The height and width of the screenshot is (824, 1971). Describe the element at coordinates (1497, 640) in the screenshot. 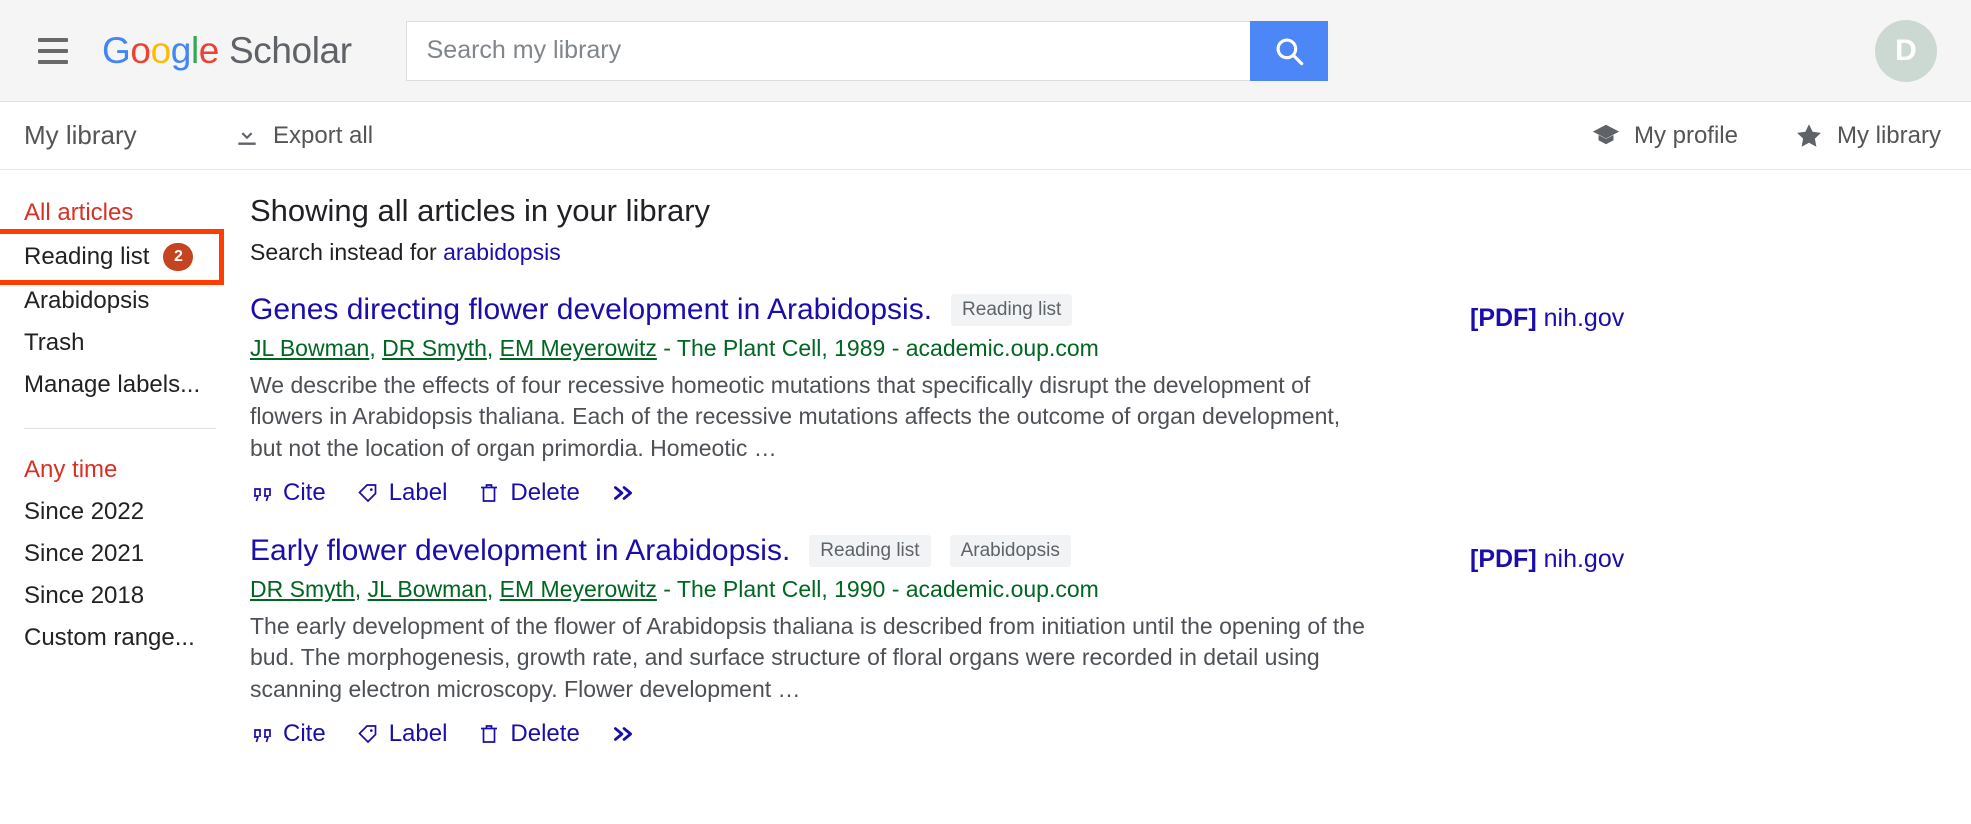

I see `result-pdf-area: [PDF] nih.gov` at that location.